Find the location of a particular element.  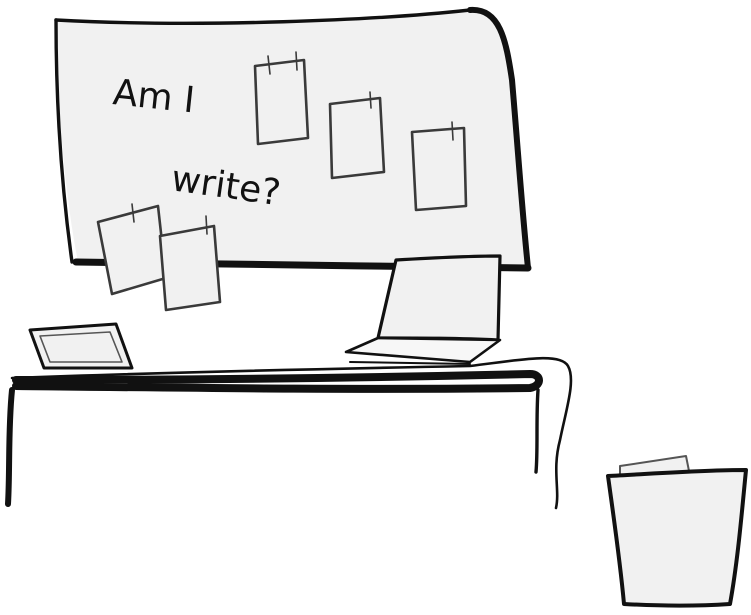

waste-basket is located at coordinates (677, 531).